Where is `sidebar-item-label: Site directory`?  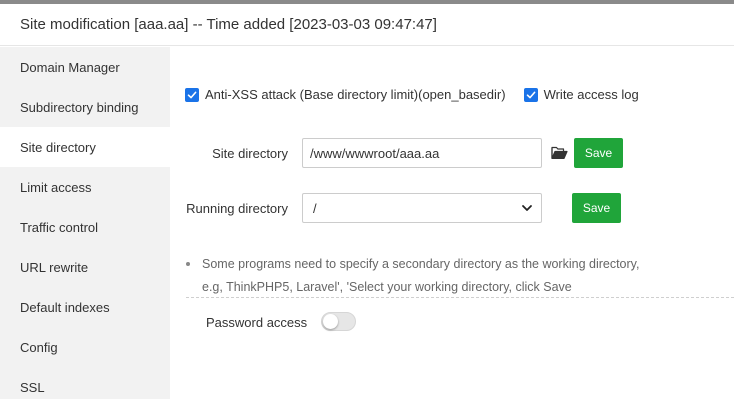 sidebar-item-label: Site directory is located at coordinates (58, 147).